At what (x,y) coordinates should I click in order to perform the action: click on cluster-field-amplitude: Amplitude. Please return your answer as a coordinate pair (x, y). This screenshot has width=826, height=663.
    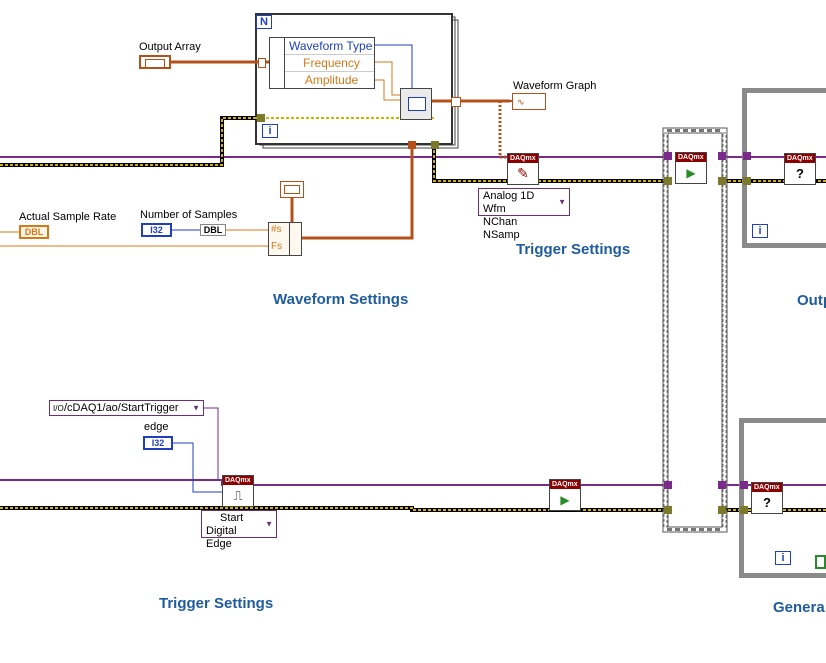
    Looking at the image, I should click on (329, 80).